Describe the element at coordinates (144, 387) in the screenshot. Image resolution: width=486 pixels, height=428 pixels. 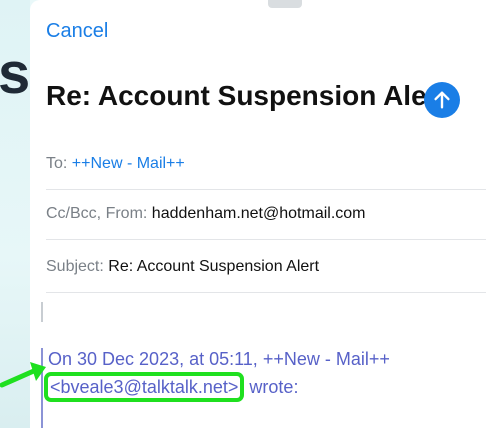
I see `highlighted-email: <bveale3@talktalk.net>` at that location.